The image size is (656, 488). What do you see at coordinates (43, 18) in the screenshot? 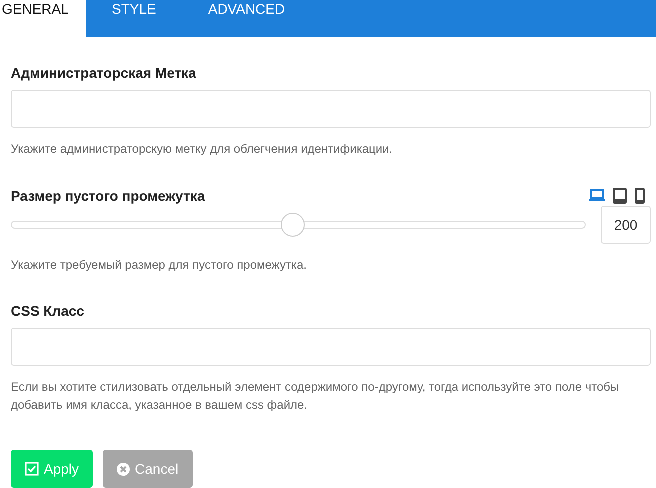
I see `tab: GENERAL` at bounding box center [43, 18].